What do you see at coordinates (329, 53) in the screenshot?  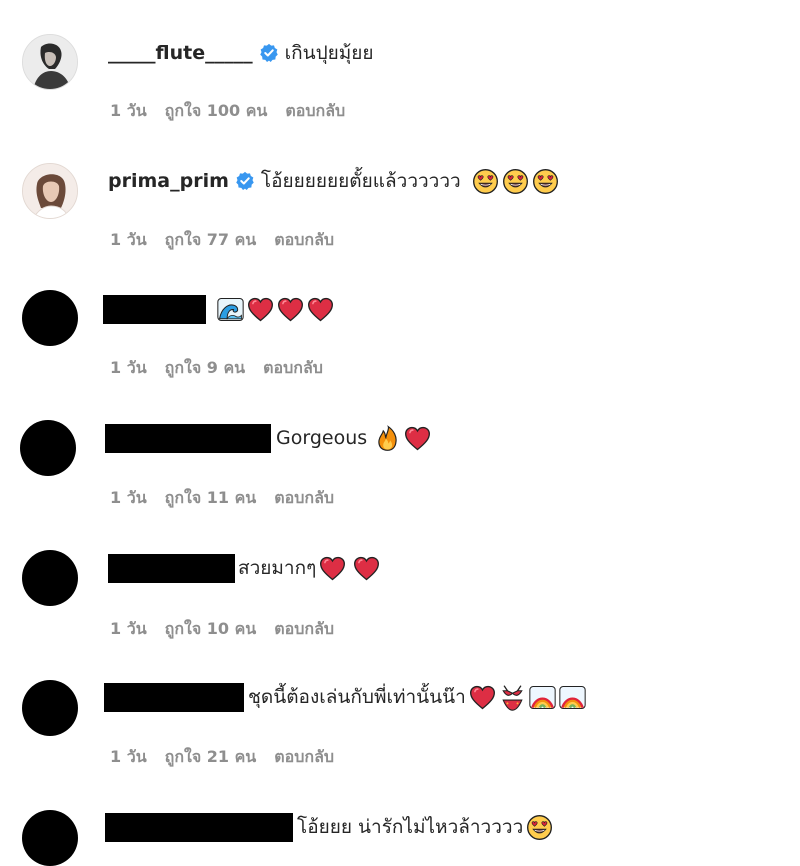 I see `comment-text: เกินปุยมุ้ยย` at bounding box center [329, 53].